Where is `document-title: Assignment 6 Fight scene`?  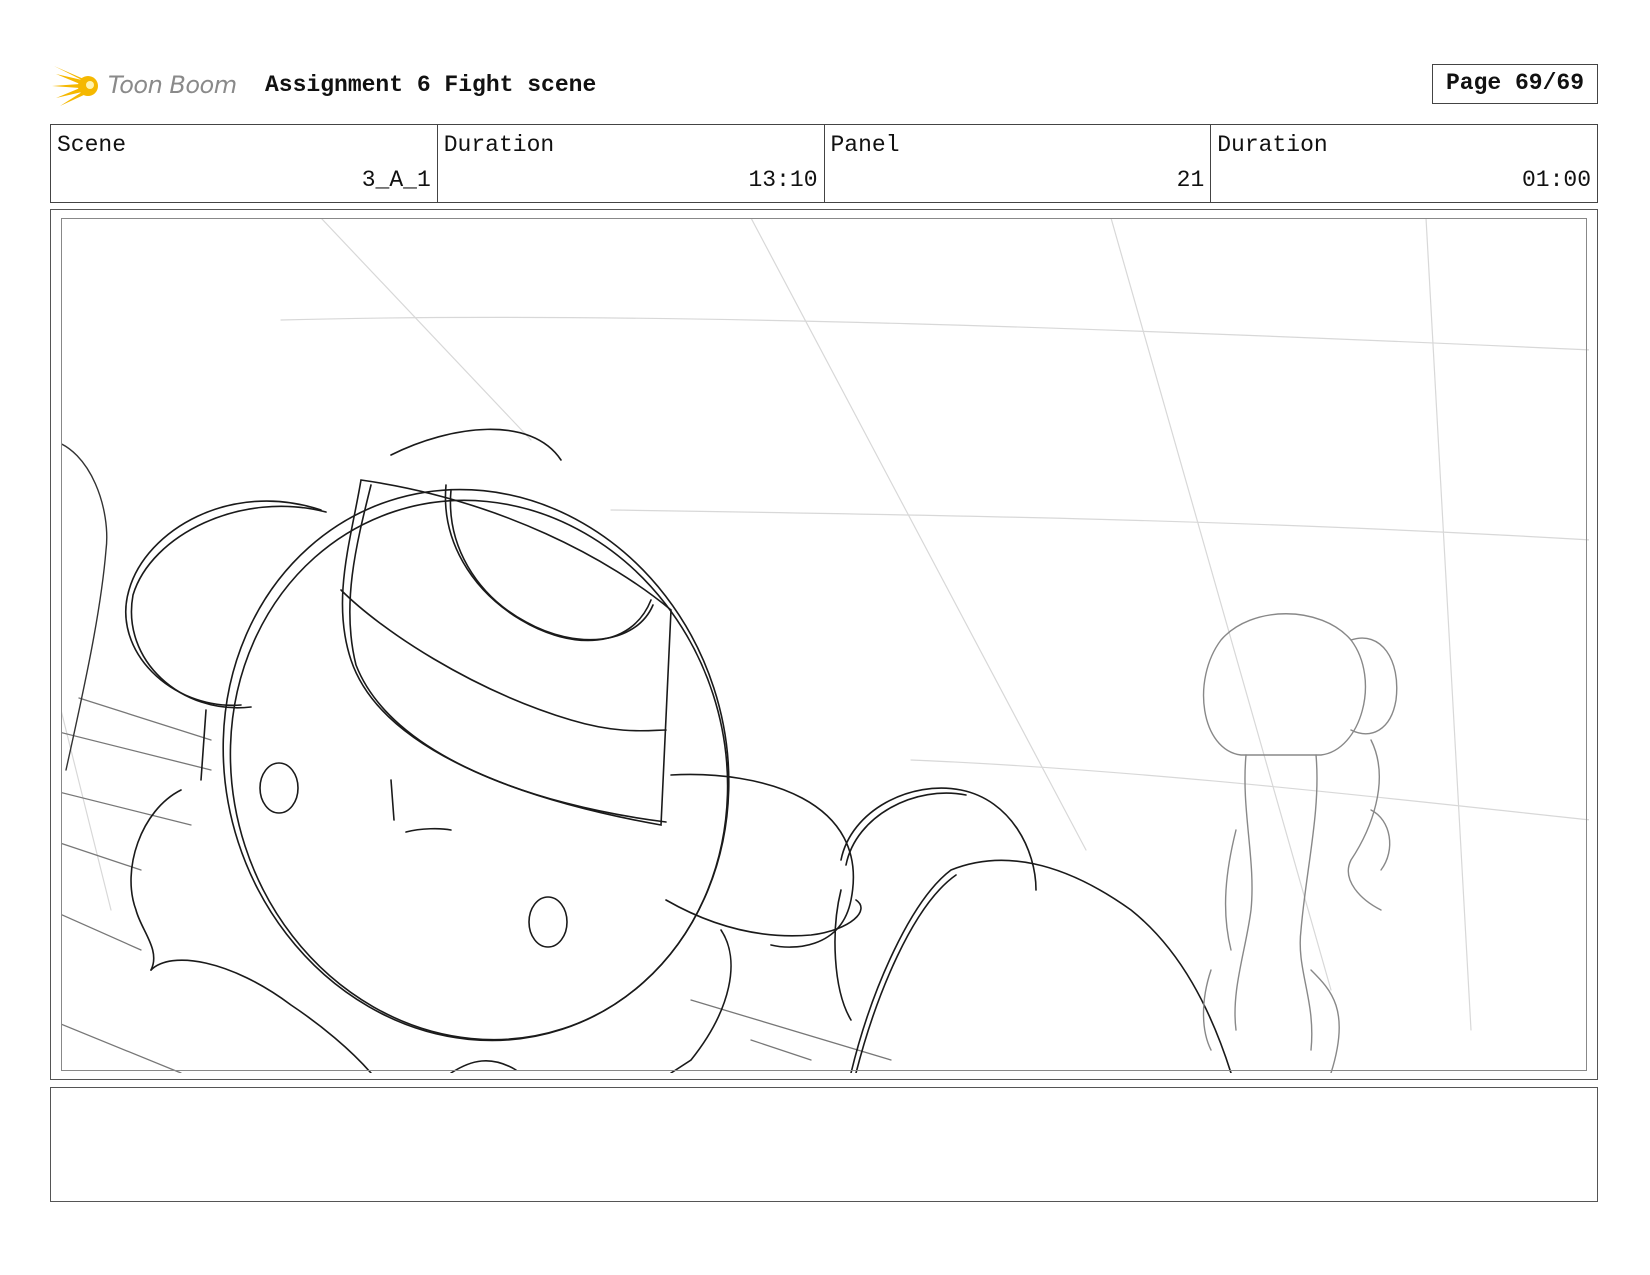
document-title: Assignment 6 Fight scene is located at coordinates (431, 85).